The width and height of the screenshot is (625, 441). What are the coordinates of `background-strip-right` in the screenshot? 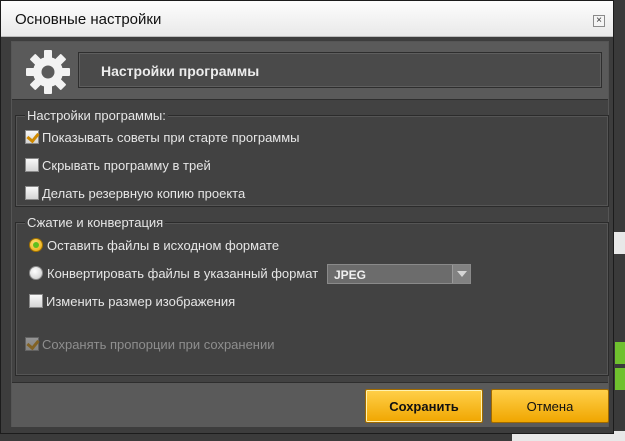 It's located at (619, 220).